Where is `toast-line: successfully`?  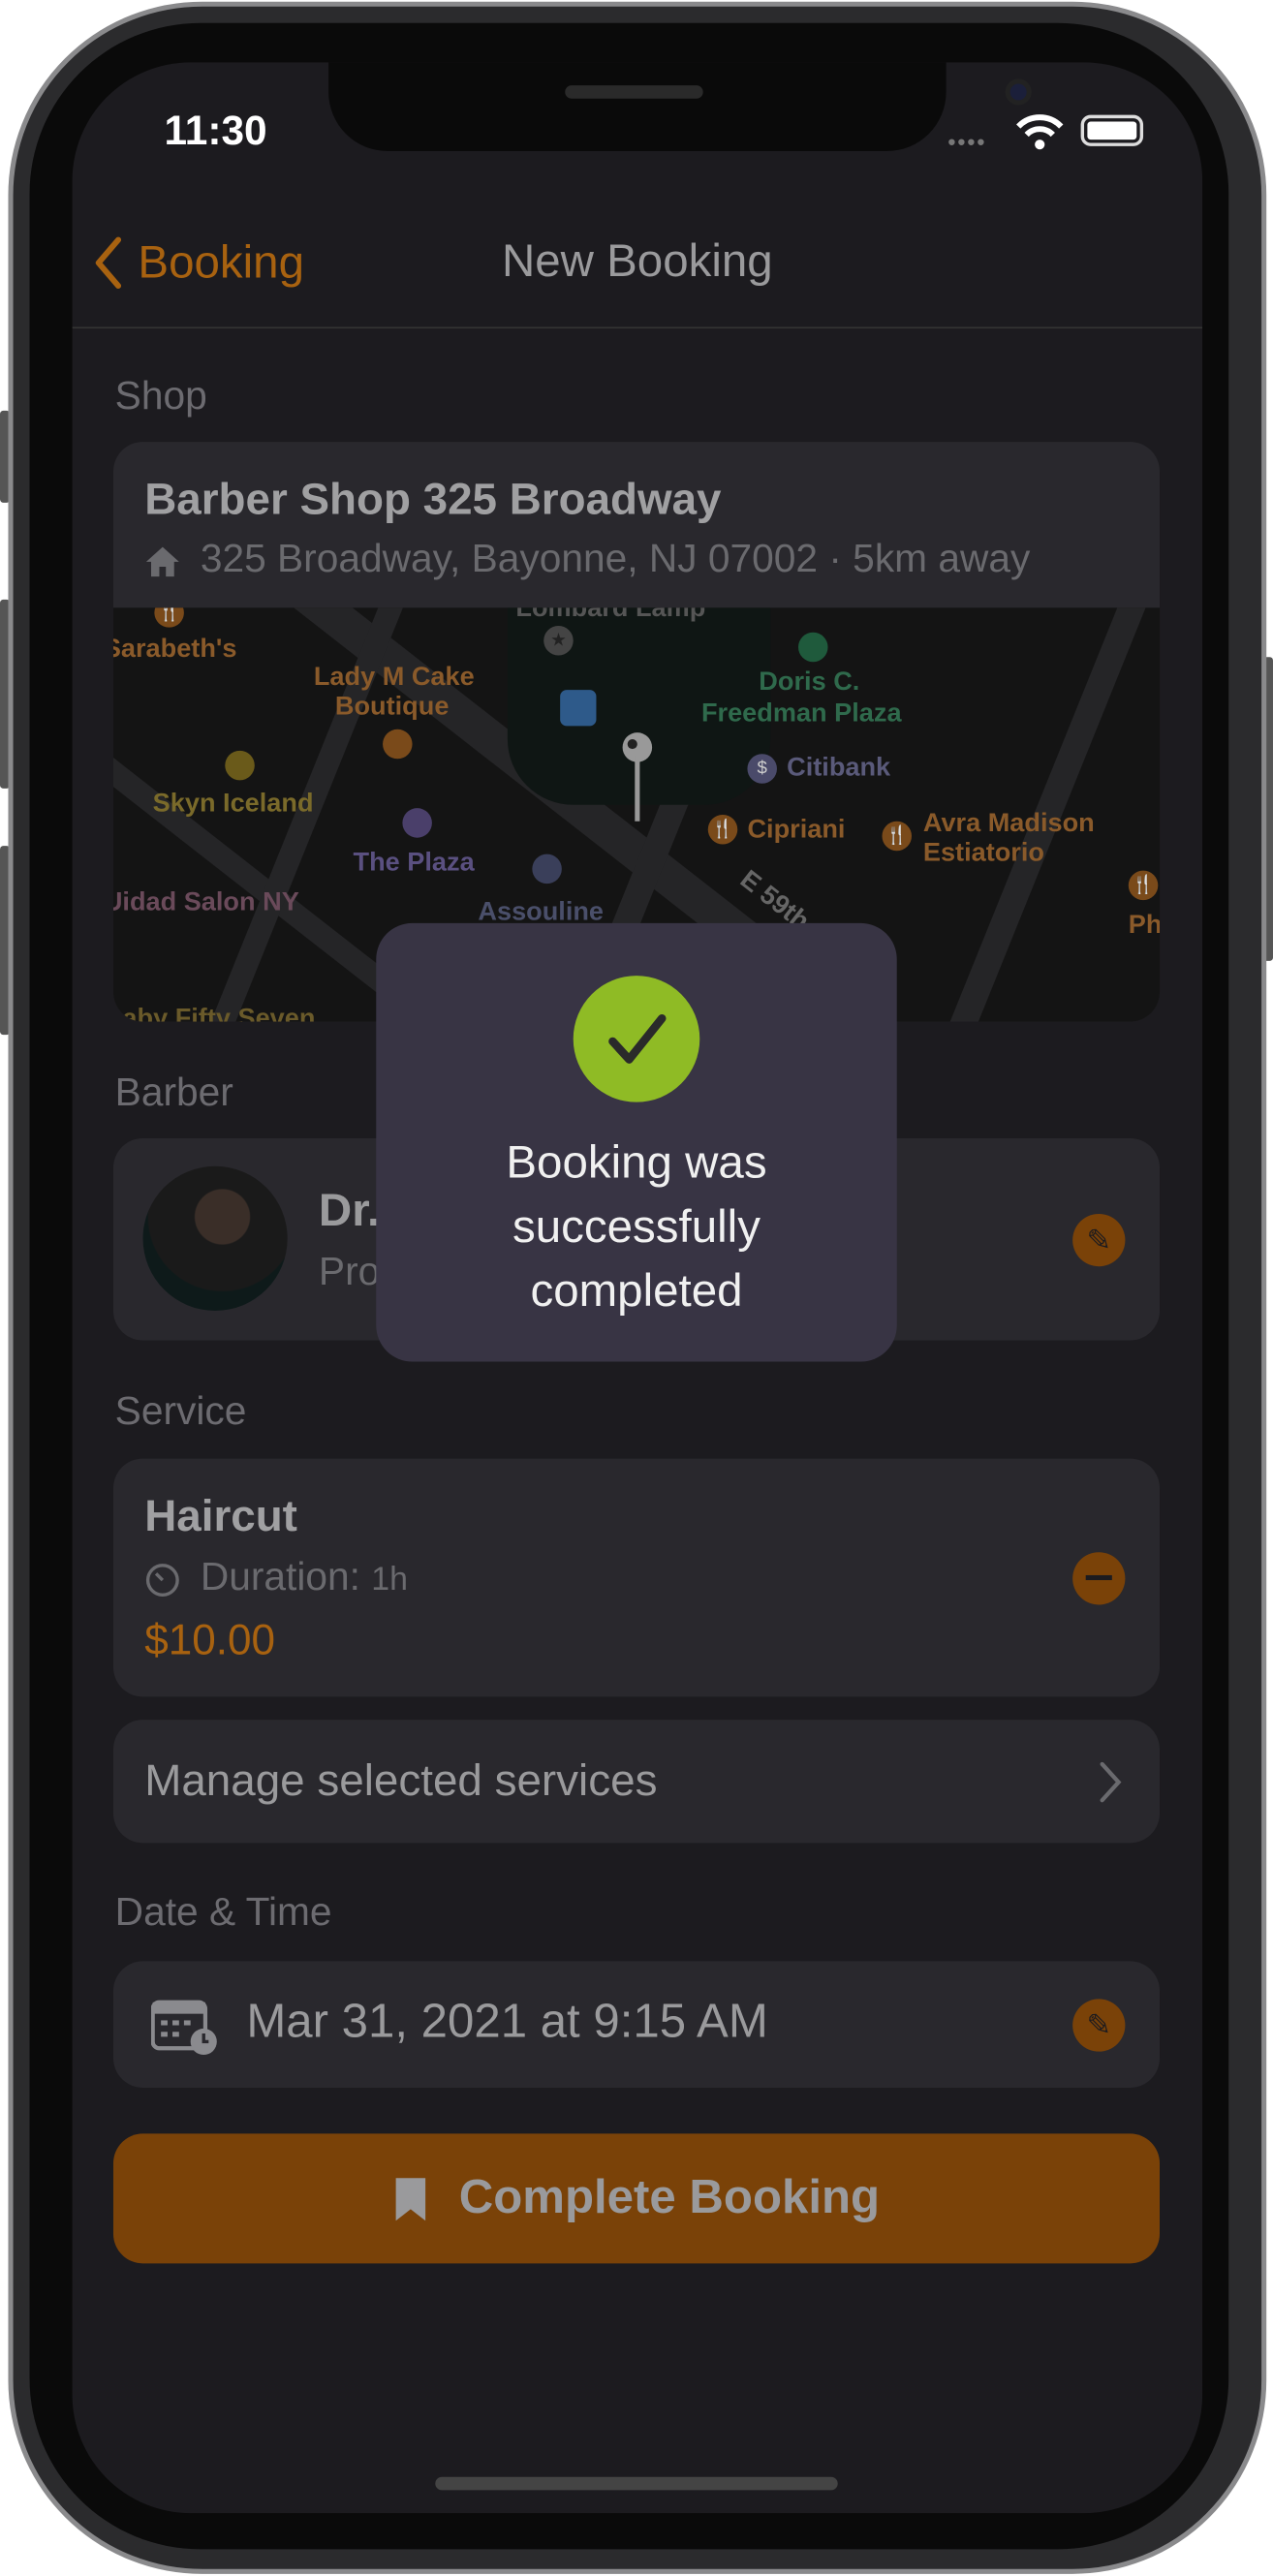
toast-line: successfully is located at coordinates (636, 1226).